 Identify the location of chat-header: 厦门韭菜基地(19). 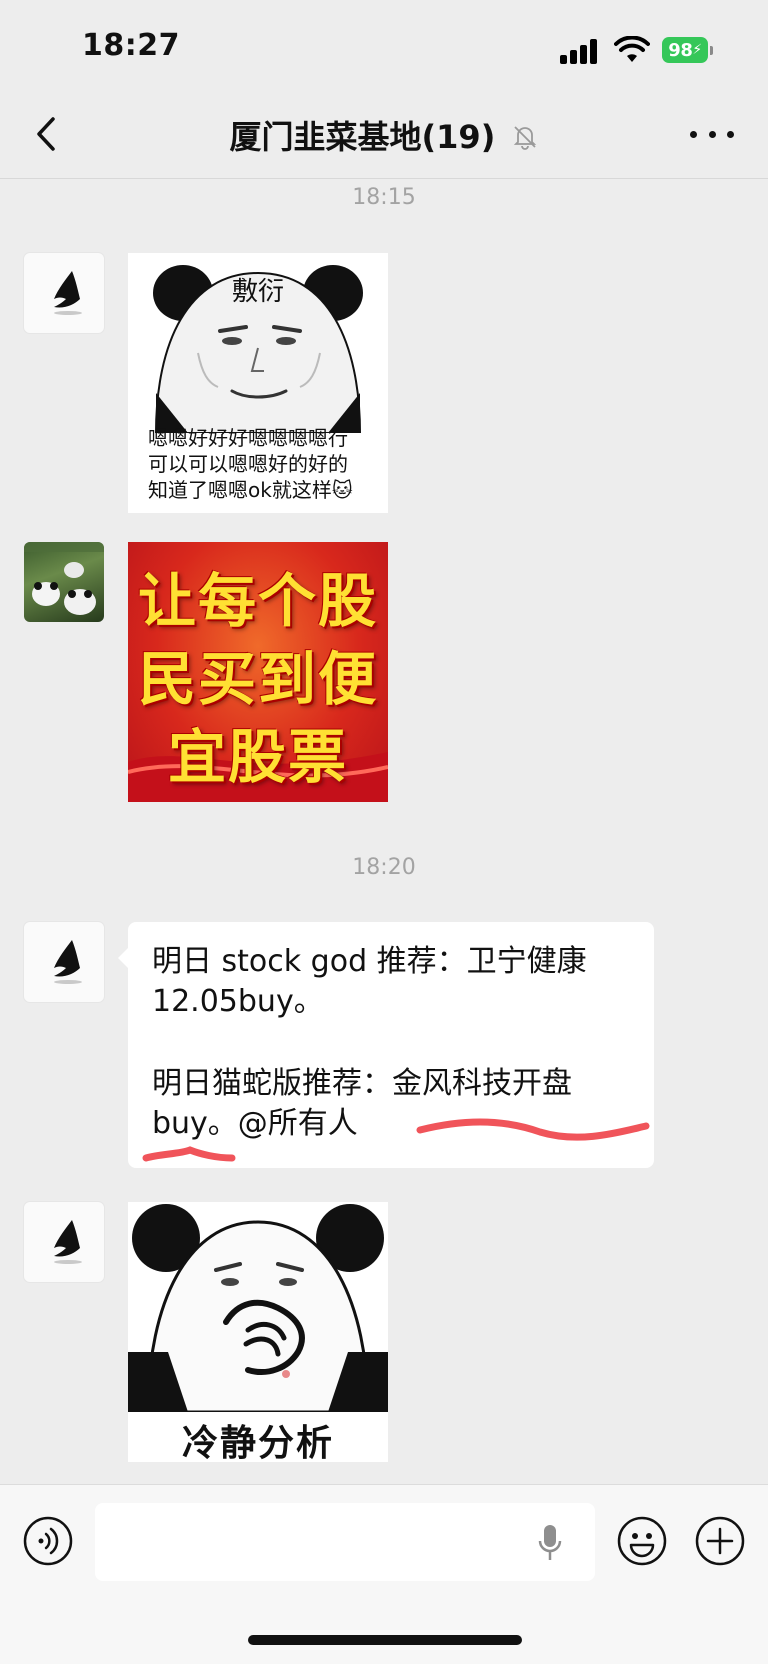
(384, 134).